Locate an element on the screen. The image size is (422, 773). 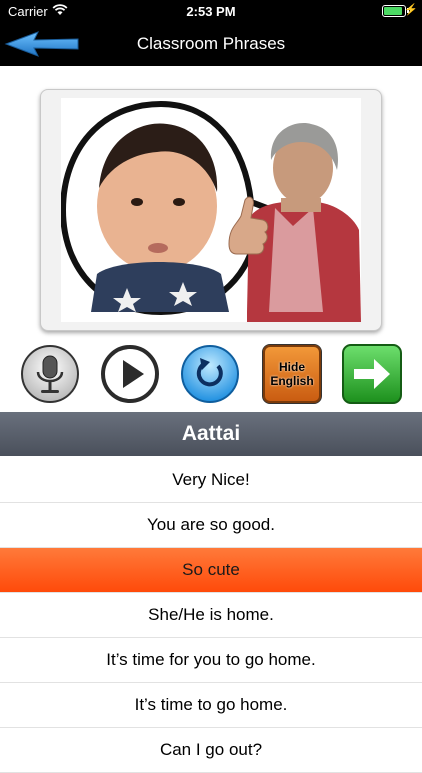
phrase-row: Can I go out? is located at coordinates (211, 750).